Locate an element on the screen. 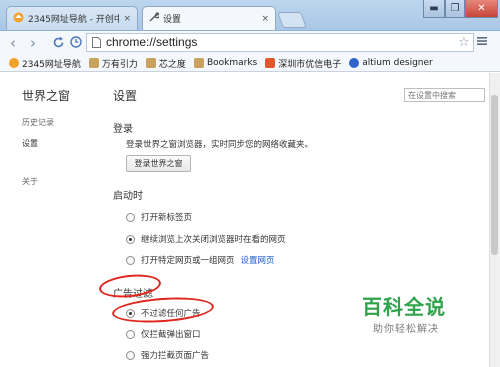 This screenshot has width=500, height=367. login-heading: 登录 is located at coordinates (123, 129).